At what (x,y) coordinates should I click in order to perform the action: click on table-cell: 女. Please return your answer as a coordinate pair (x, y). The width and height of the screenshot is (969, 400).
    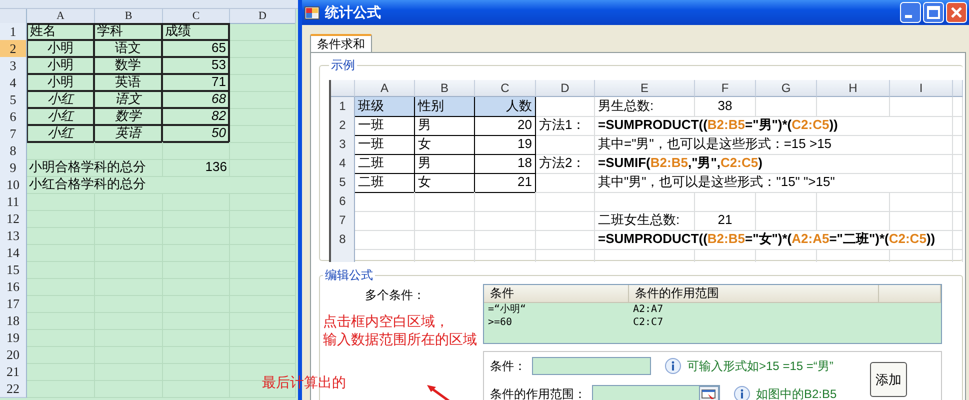
    Looking at the image, I should click on (445, 145).